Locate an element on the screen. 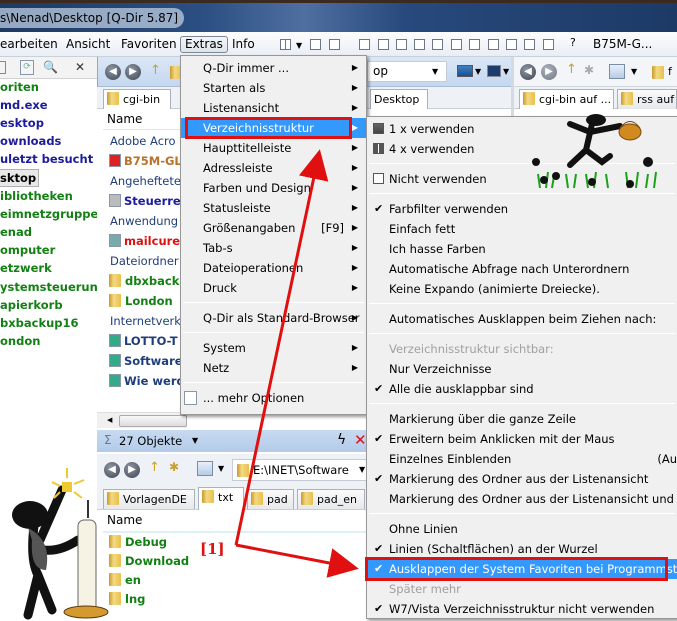 The width and height of the screenshot is (677, 621). tab-cgi-bin: cgi-bin is located at coordinates (137, 99).